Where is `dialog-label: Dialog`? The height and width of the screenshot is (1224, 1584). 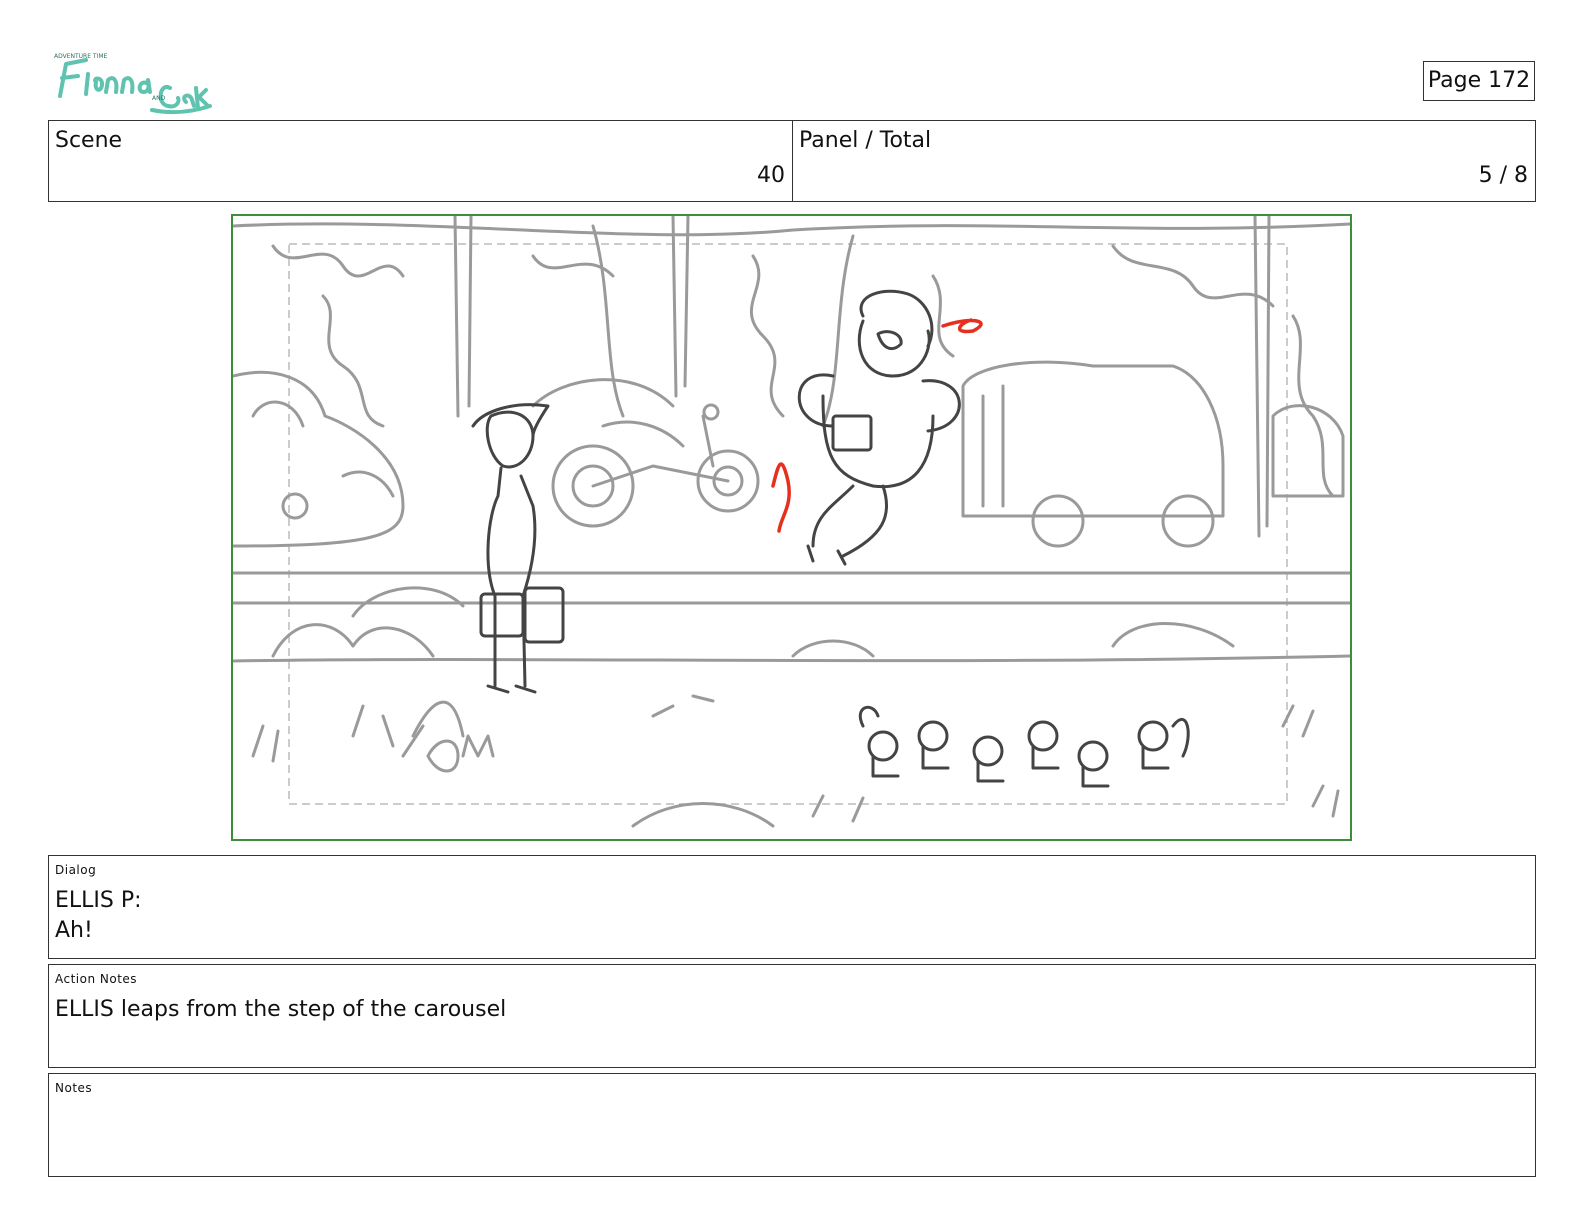
dialog-label: Dialog is located at coordinates (76, 870).